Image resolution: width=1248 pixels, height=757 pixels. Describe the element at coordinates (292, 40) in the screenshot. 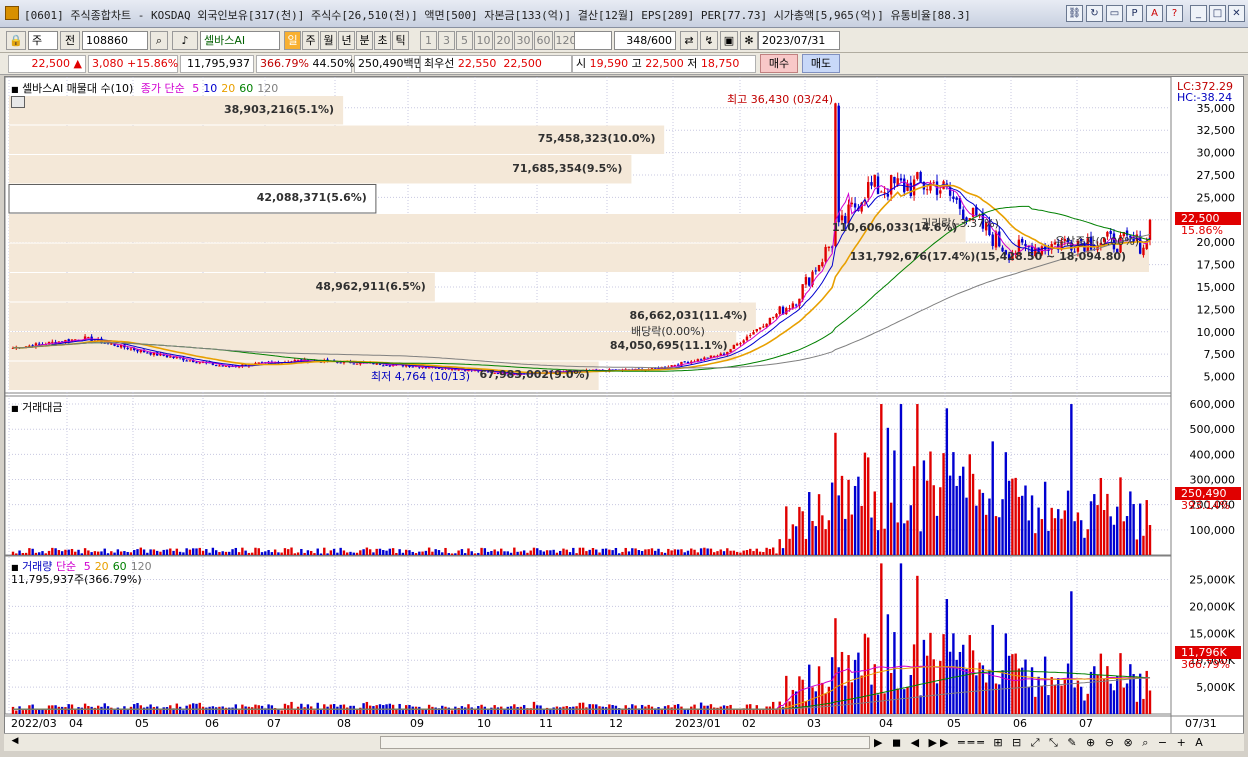

I see `period-button-0: 일` at that location.